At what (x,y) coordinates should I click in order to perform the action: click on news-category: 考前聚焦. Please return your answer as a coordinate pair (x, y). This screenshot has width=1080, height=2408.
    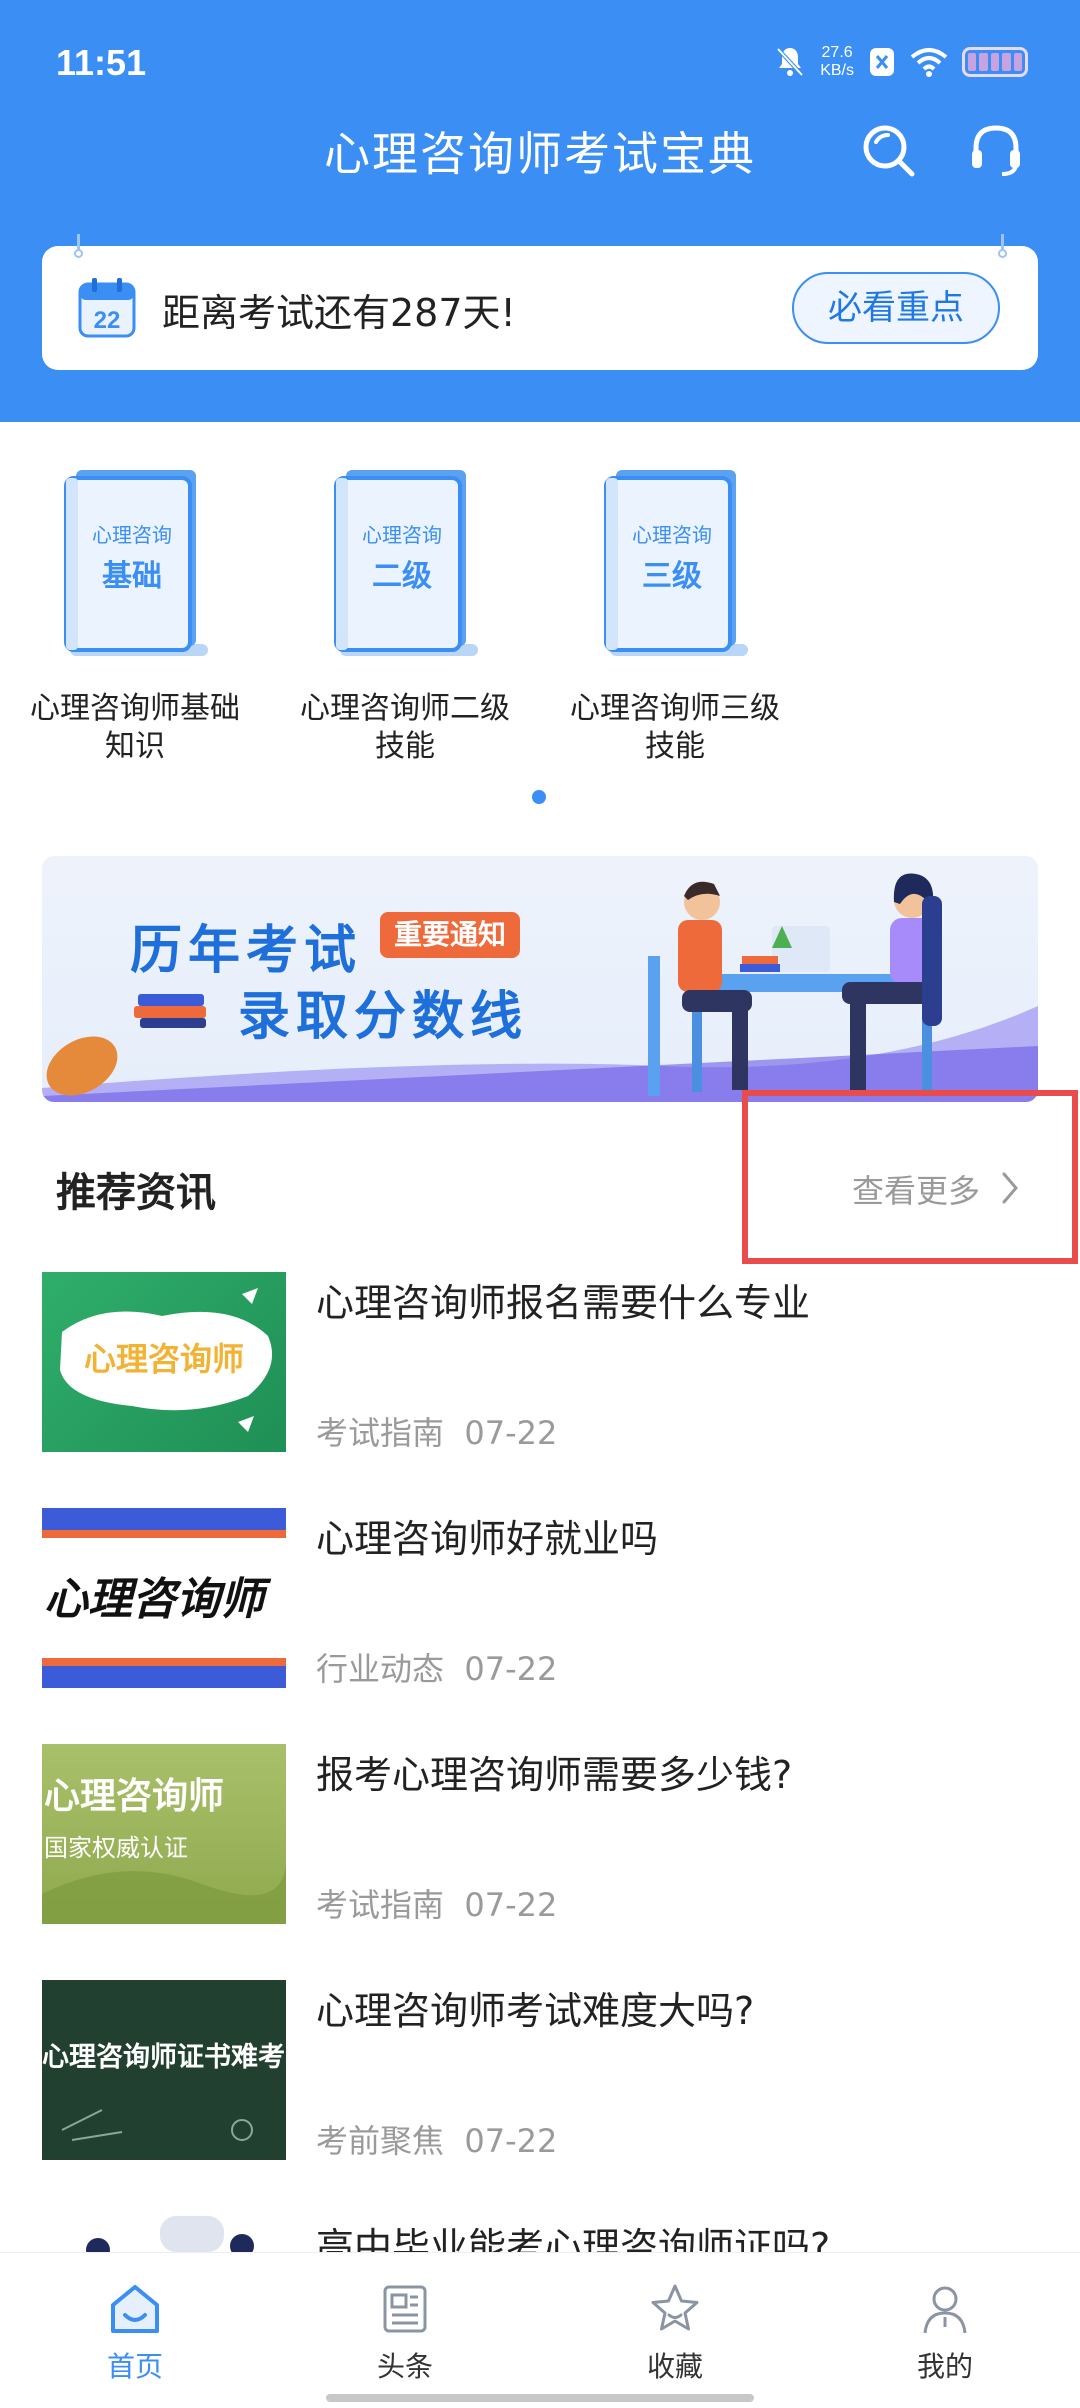
    Looking at the image, I should click on (380, 2141).